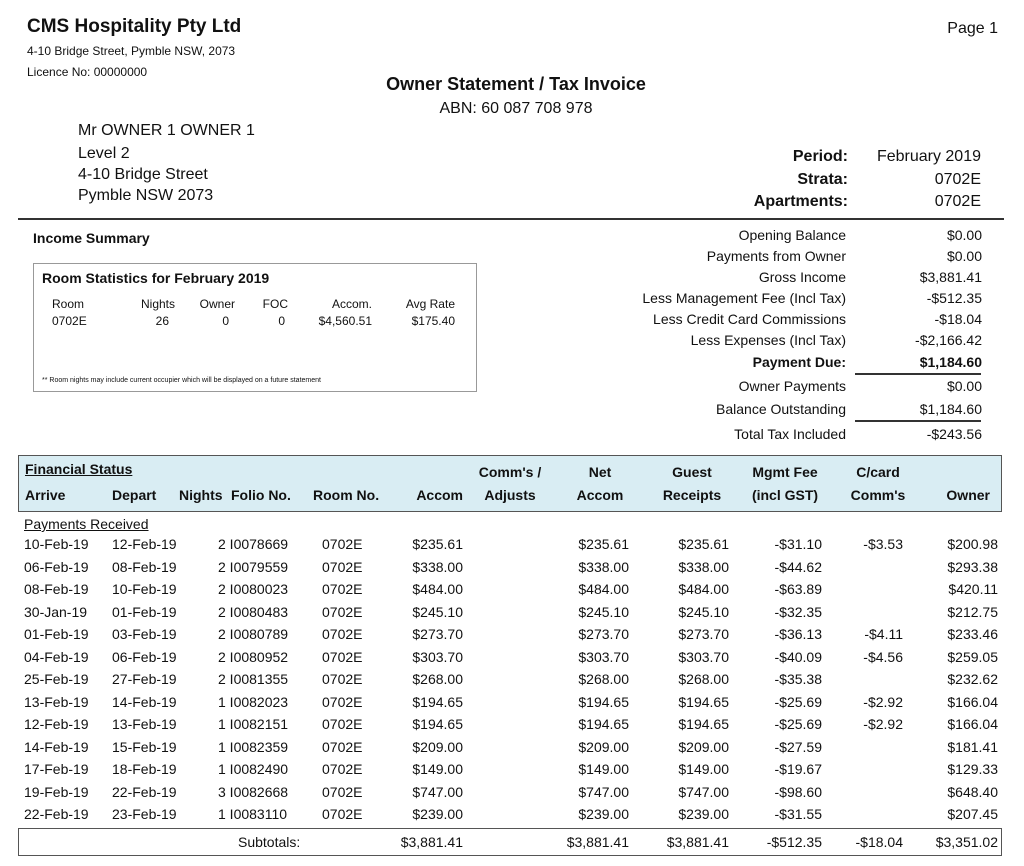 The width and height of the screenshot is (1024, 866). What do you see at coordinates (79, 469) in the screenshot?
I see `financial-status-title: Financial Status` at bounding box center [79, 469].